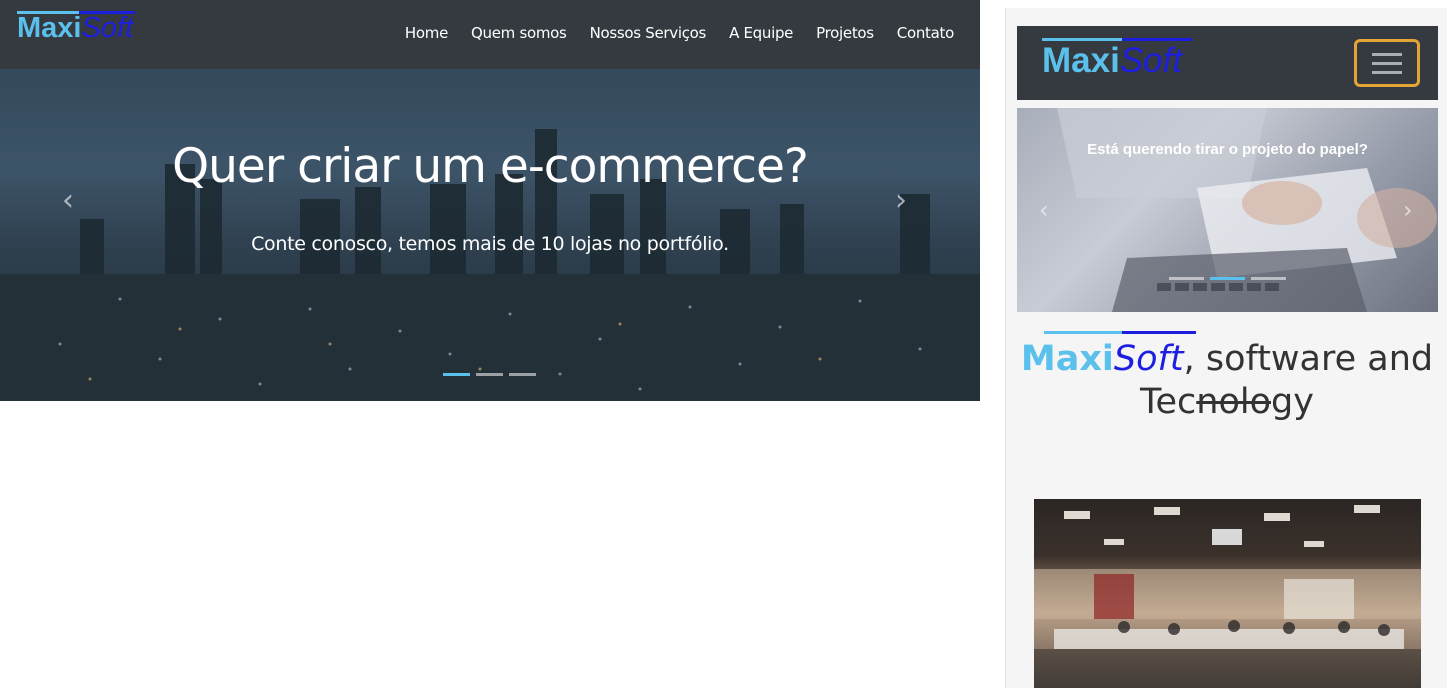  I want to click on mobile-carousel-next-icon: ›, so click(1408, 210).